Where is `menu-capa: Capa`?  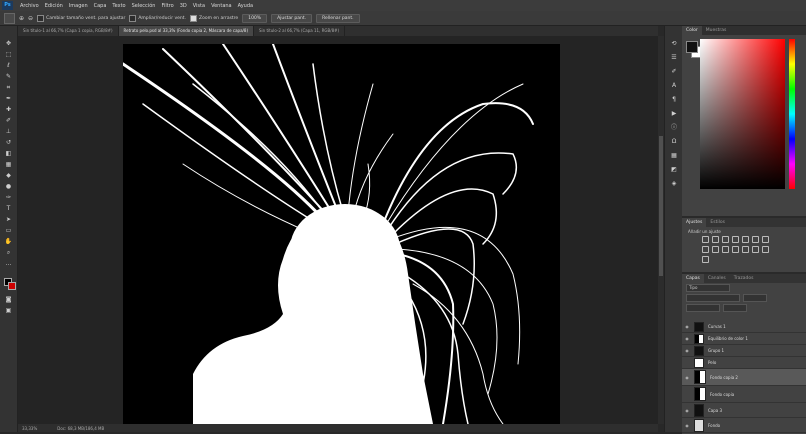 menu-capa: Capa is located at coordinates (100, 6).